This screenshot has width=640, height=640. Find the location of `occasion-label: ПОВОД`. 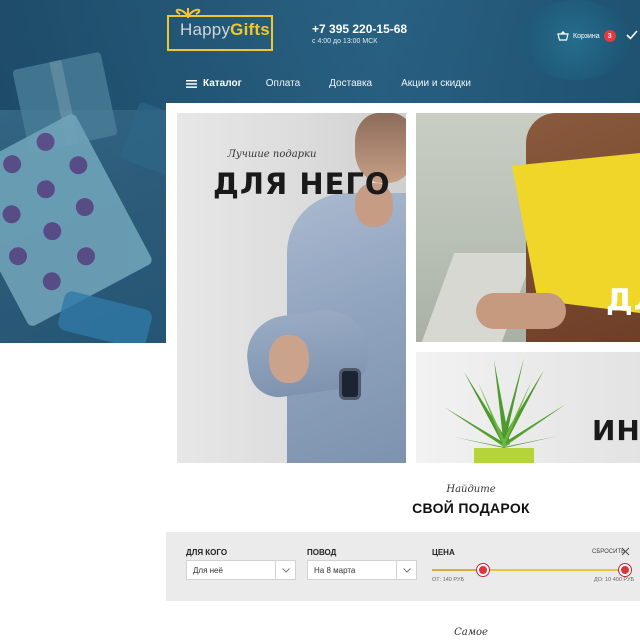

occasion-label: ПОВОД is located at coordinates (322, 552).